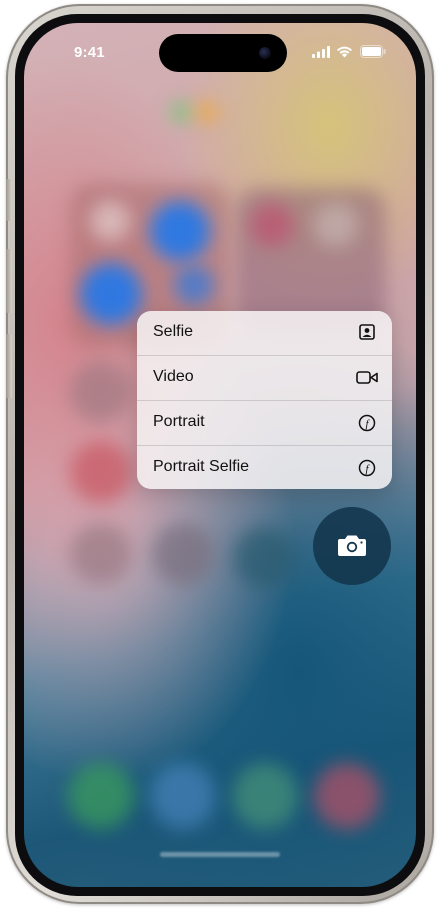 The height and width of the screenshot is (909, 440). I want to click on action-button, so click(9, 200).